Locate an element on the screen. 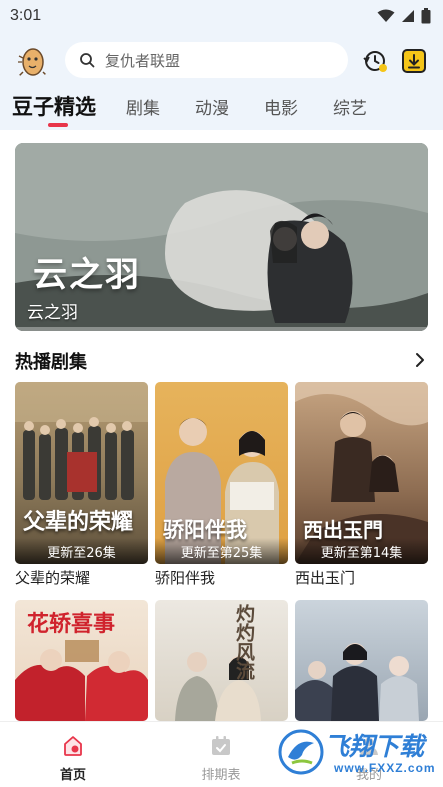 The image size is (443, 787). nav-label: 排期表 is located at coordinates (221, 775).